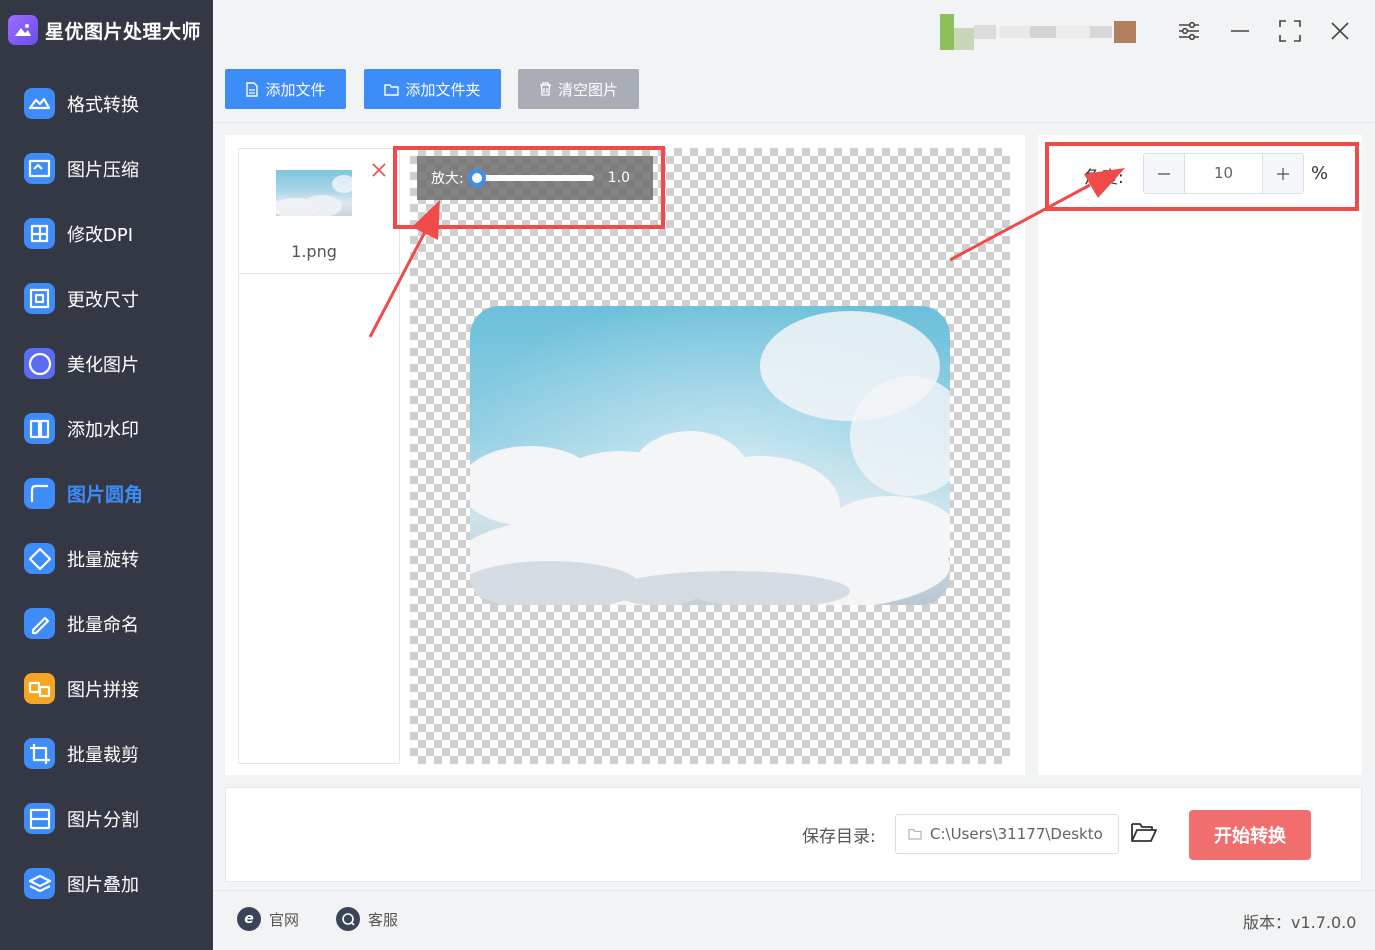 The image size is (1375, 950). What do you see at coordinates (367, 919) in the screenshot?
I see `support-link: 客服` at bounding box center [367, 919].